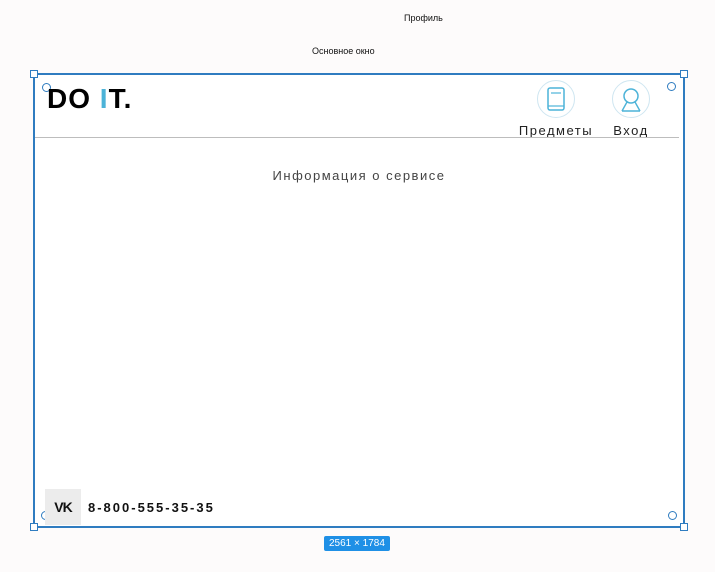 Image resolution: width=715 pixels, height=572 pixels. I want to click on service-info-link: Информация о сервисе, so click(359, 175).